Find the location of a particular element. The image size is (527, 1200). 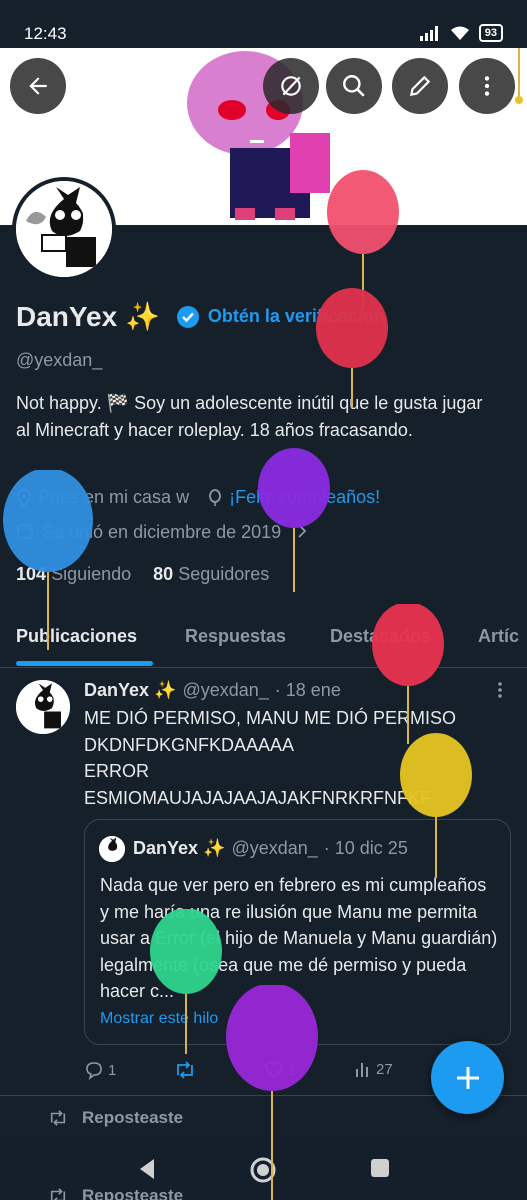

pencil-icon is located at coordinates (420, 86).